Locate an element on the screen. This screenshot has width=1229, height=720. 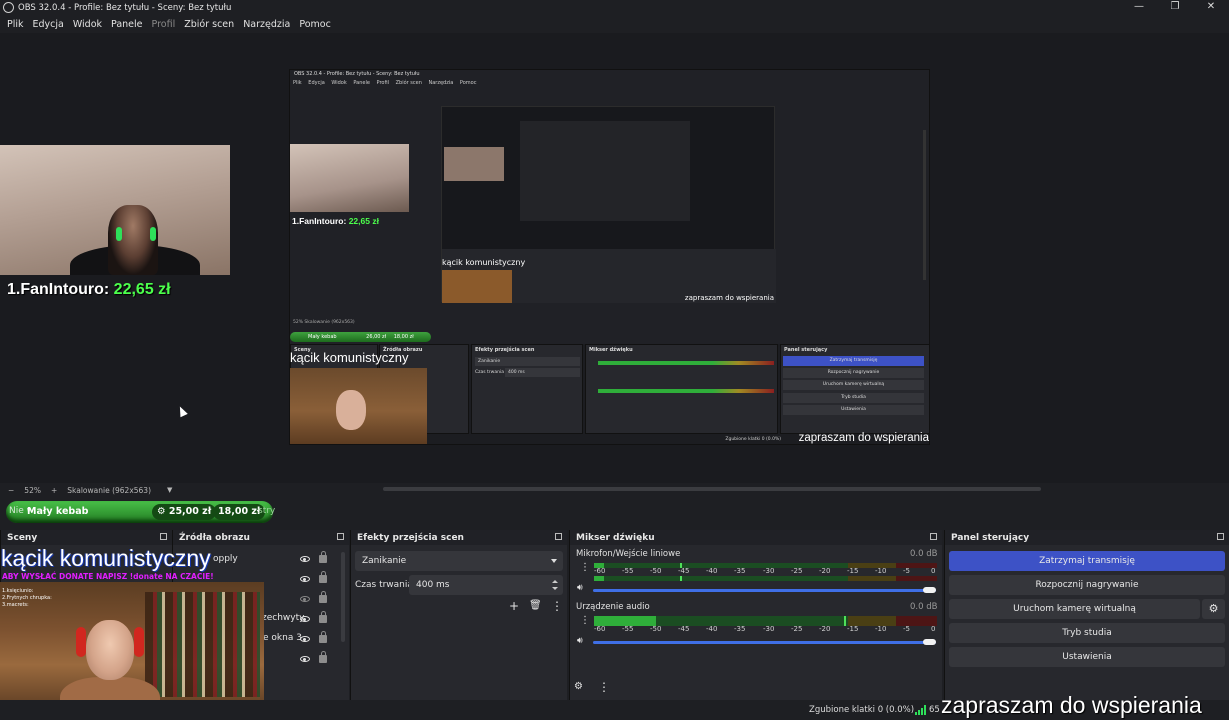
menu-profile: Profil is located at coordinates (163, 24).